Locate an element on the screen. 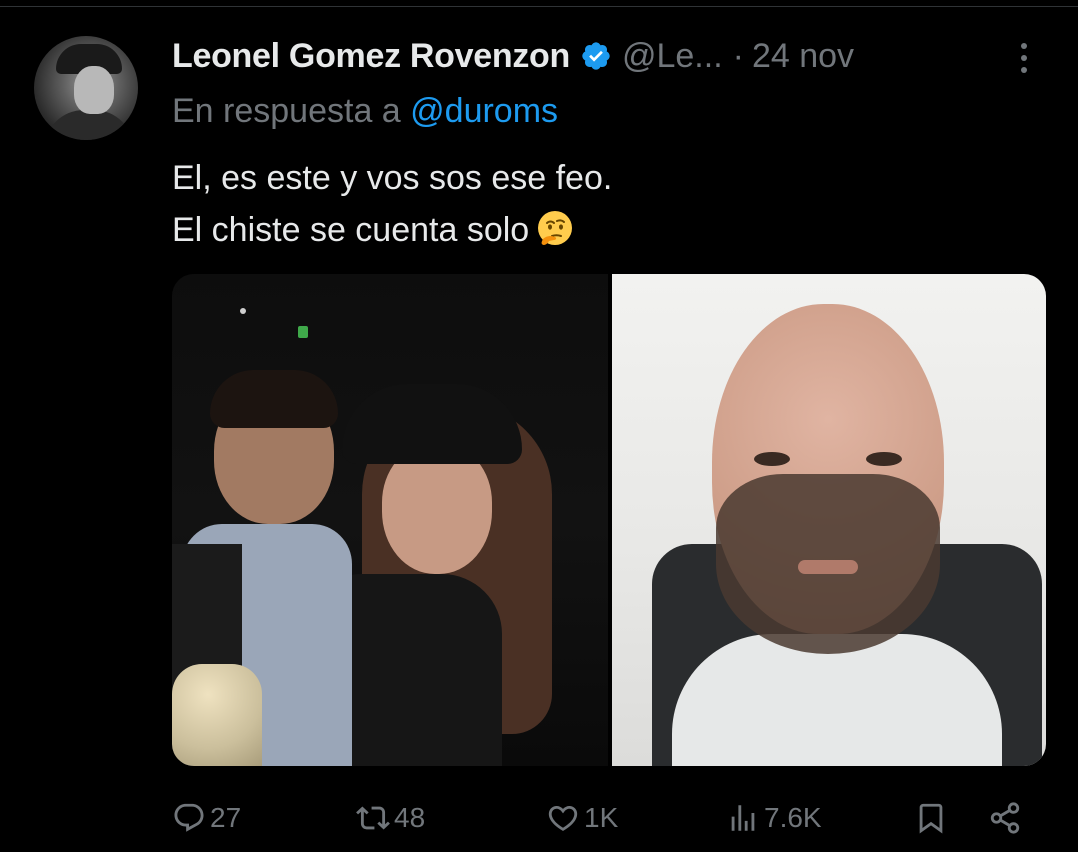 The width and height of the screenshot is (1078, 852). popcorn-bucket is located at coordinates (217, 715).